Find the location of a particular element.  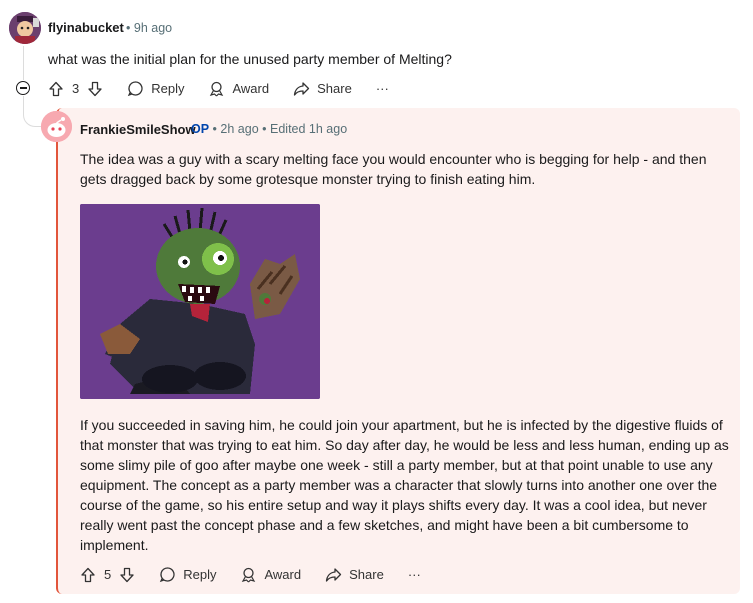

vote-group: 5 is located at coordinates (107, 575).